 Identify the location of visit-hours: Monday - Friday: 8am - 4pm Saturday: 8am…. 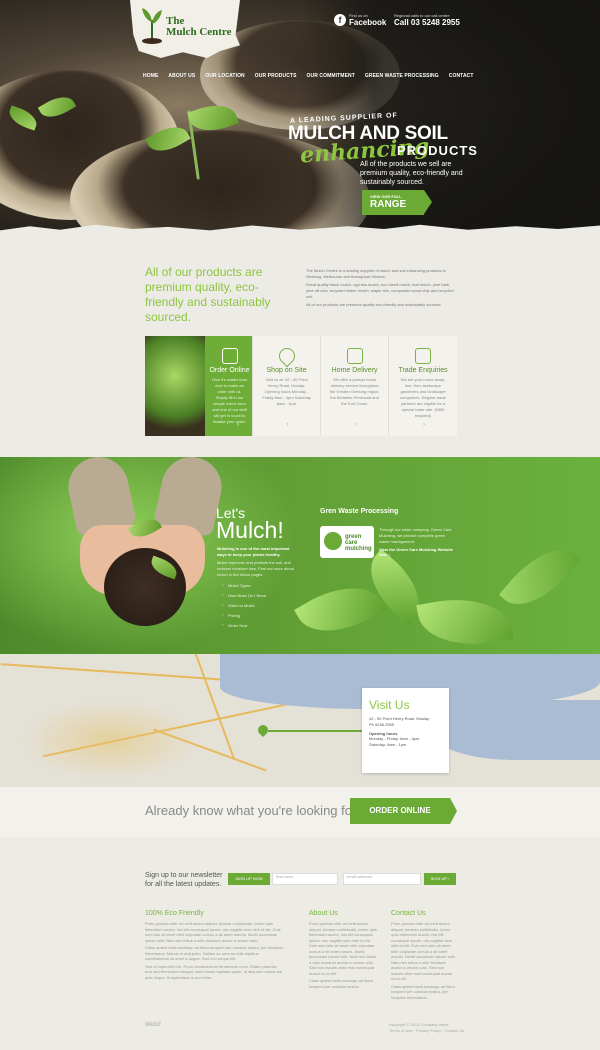
(405, 742).